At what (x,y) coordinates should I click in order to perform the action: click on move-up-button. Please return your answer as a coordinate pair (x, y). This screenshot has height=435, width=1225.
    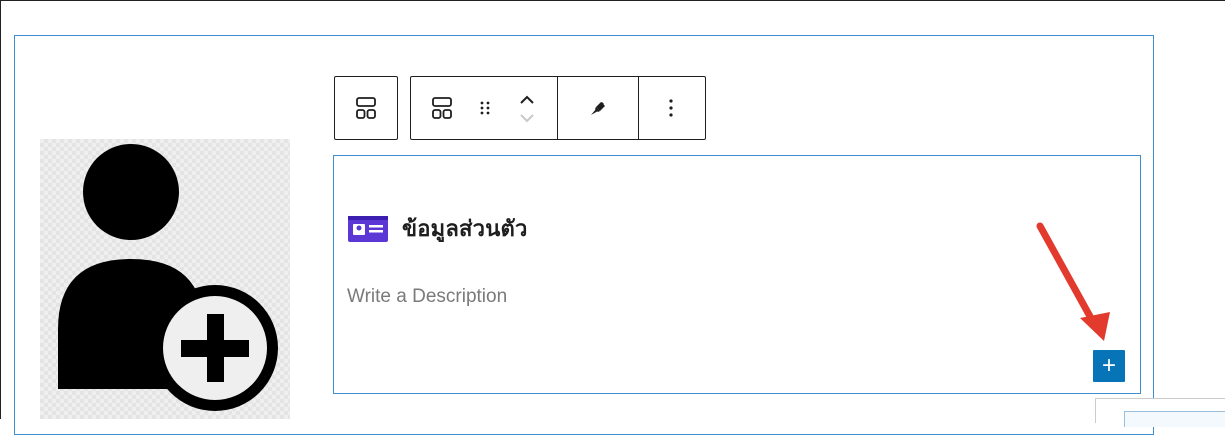
    Looking at the image, I should click on (527, 108).